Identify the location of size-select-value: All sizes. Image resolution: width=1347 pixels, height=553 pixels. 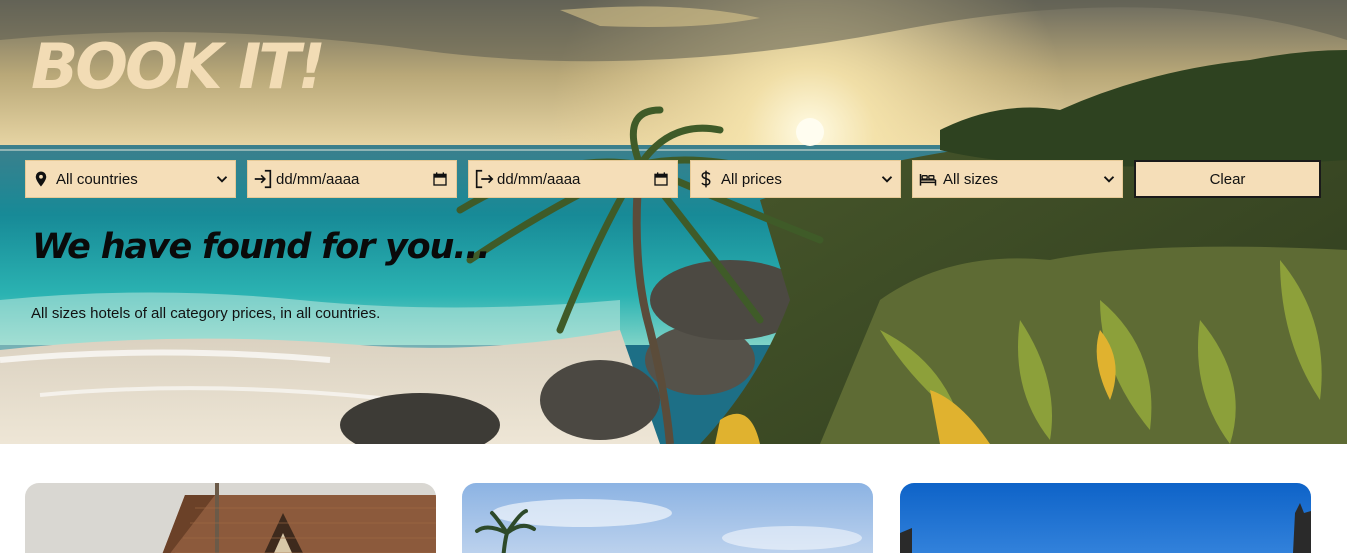
(971, 179).